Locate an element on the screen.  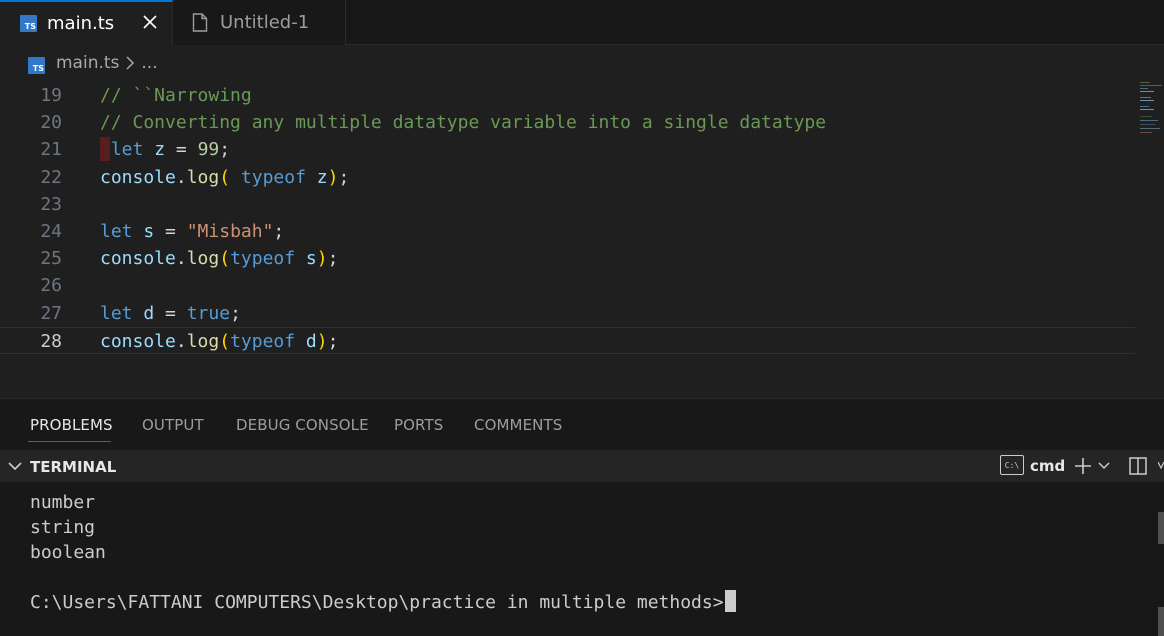
code-text: // ``Narrowing is located at coordinates (176, 95).